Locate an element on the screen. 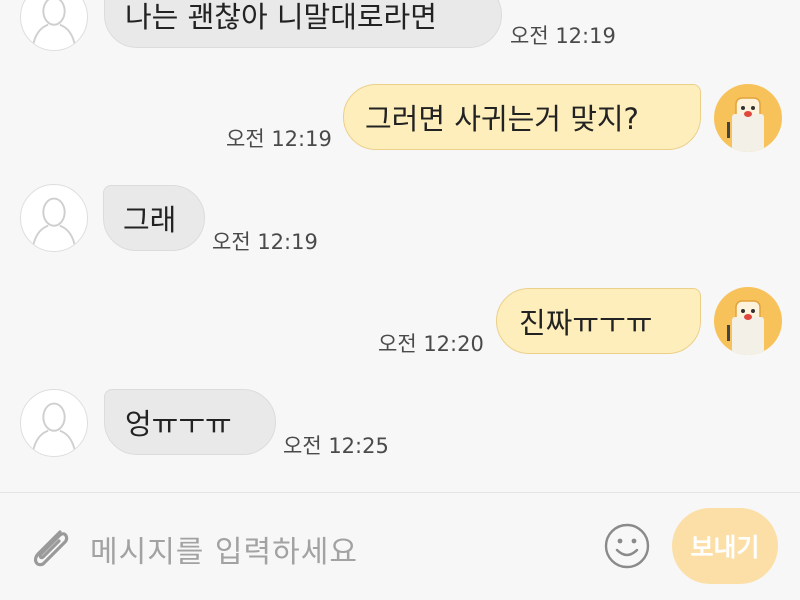  message-bubble-outgoing: 그러면 사귀는거 맞지? is located at coordinates (522, 117).